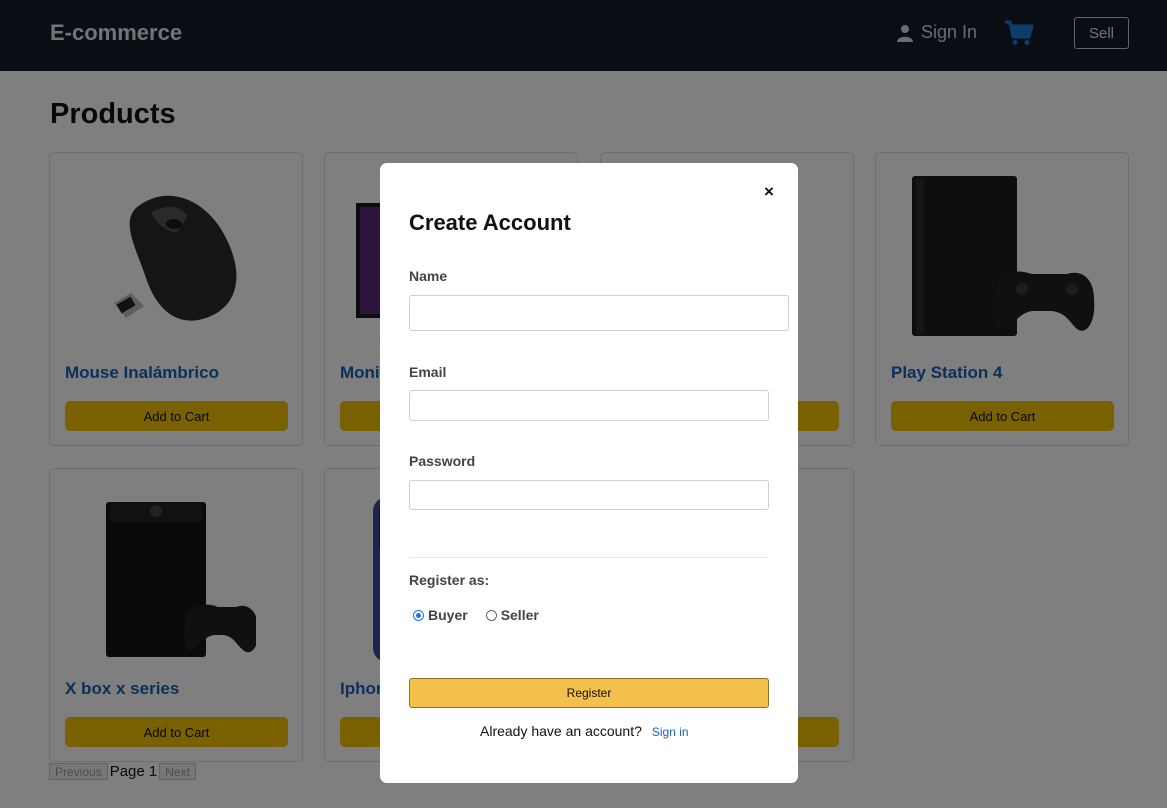  Describe the element at coordinates (418, 615) in the screenshot. I see `buyer-radio` at that location.